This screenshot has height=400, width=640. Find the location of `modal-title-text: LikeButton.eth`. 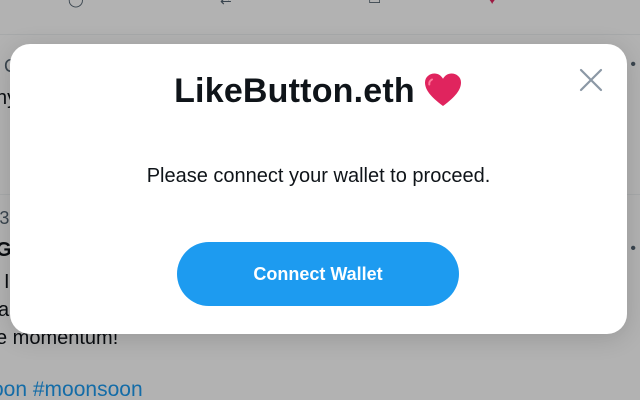

modal-title-text: LikeButton.eth is located at coordinates (294, 91).